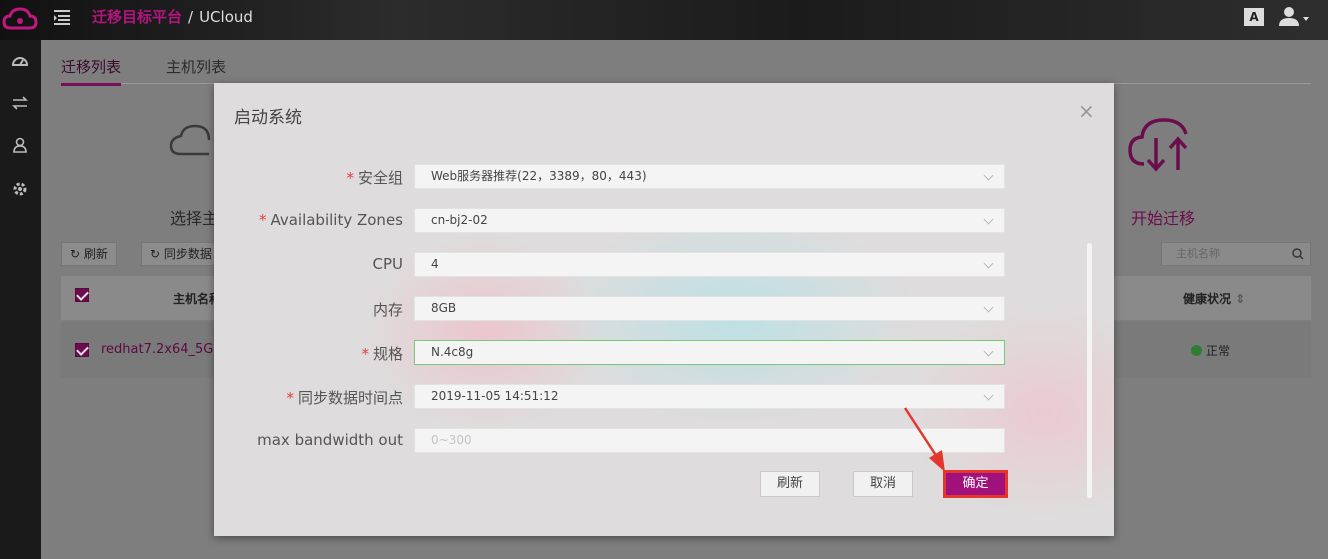  What do you see at coordinates (20, 189) in the screenshot?
I see `settings-icon` at bounding box center [20, 189].